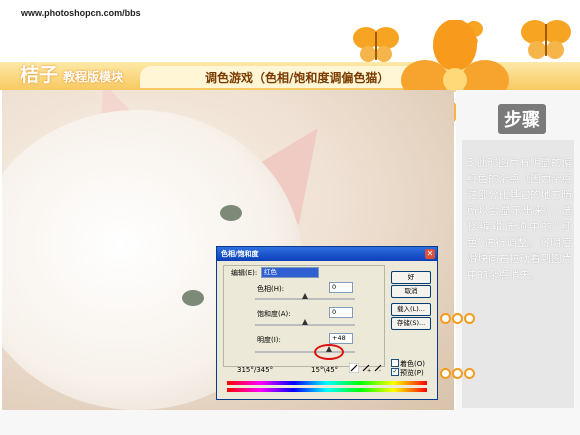  Describe the element at coordinates (329, 352) in the screenshot. I see `highlight-circle` at that location.